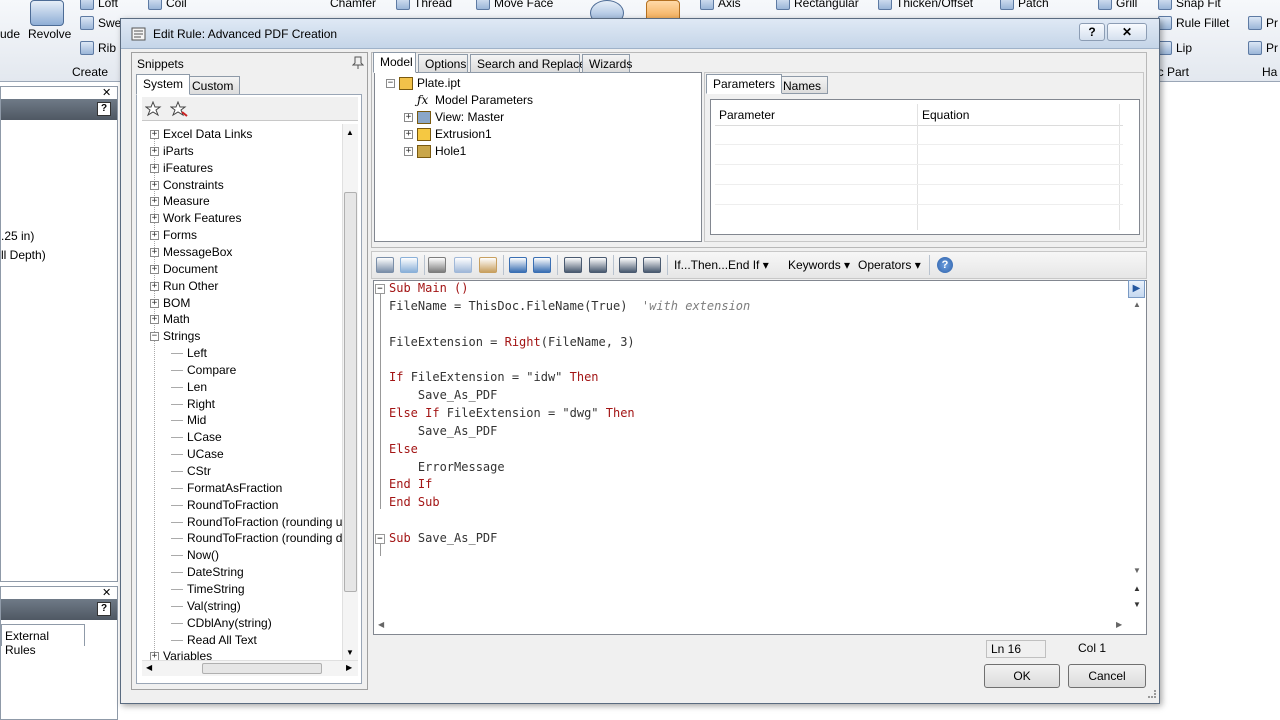  I want to click on snippet-item: Compare, so click(203, 370).